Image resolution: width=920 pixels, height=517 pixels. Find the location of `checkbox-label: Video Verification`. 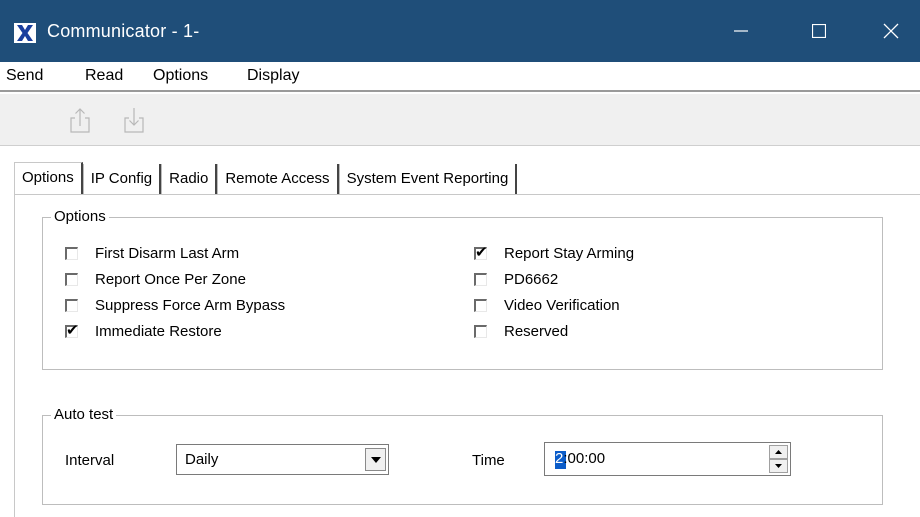

checkbox-label: Video Verification is located at coordinates (562, 305).